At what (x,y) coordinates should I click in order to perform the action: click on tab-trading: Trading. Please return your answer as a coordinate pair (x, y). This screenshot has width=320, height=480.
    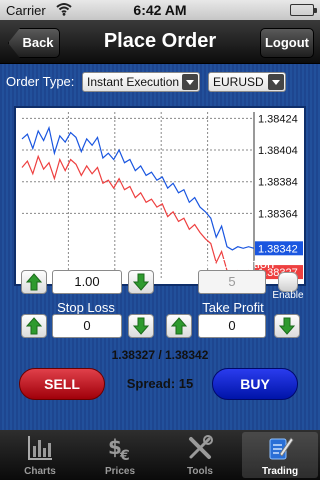
    Looking at the image, I should click on (280, 455).